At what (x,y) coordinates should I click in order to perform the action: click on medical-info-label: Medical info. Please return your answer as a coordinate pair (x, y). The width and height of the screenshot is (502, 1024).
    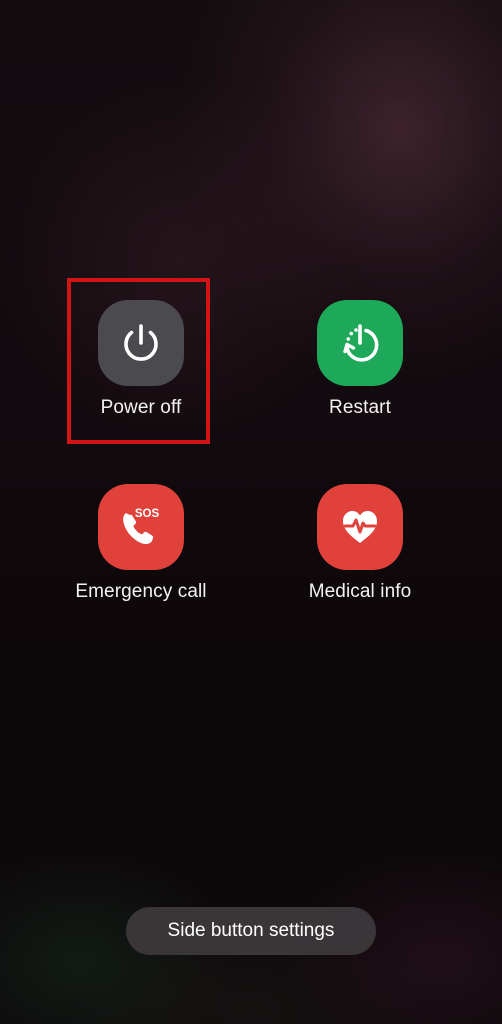
    Looking at the image, I should click on (360, 591).